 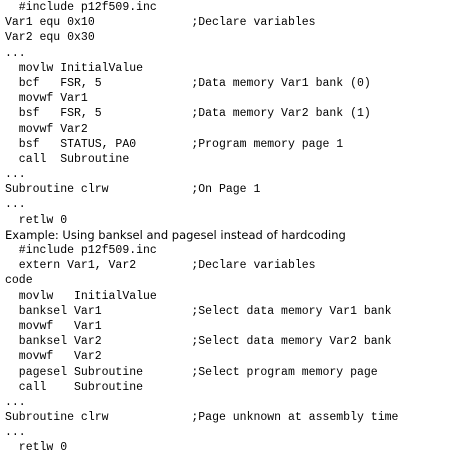 I want to click on code-line: bsf STATUS, PA0 ;Program memory page 1, so click(x=201, y=144).